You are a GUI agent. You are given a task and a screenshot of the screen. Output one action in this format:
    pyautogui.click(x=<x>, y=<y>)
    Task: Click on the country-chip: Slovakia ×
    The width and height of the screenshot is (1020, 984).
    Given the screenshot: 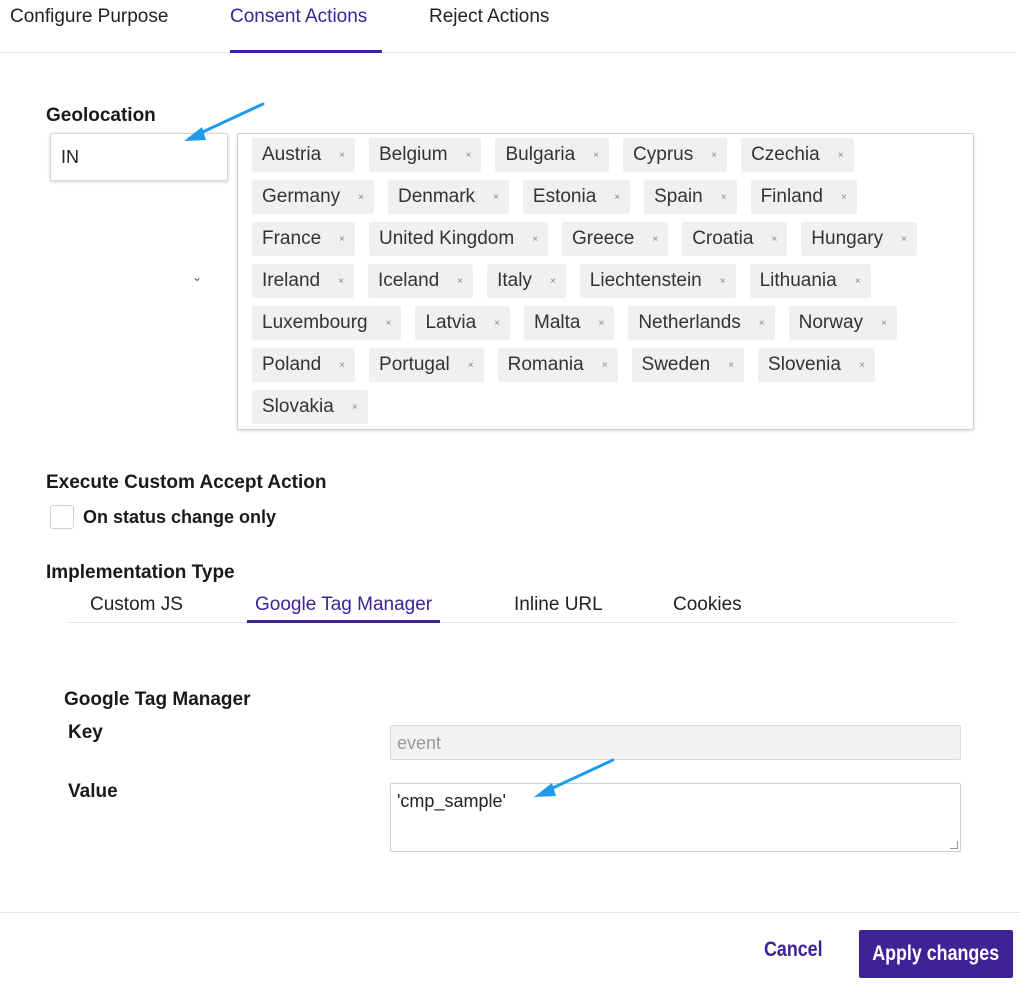 What is the action you would take?
    pyautogui.click(x=310, y=407)
    